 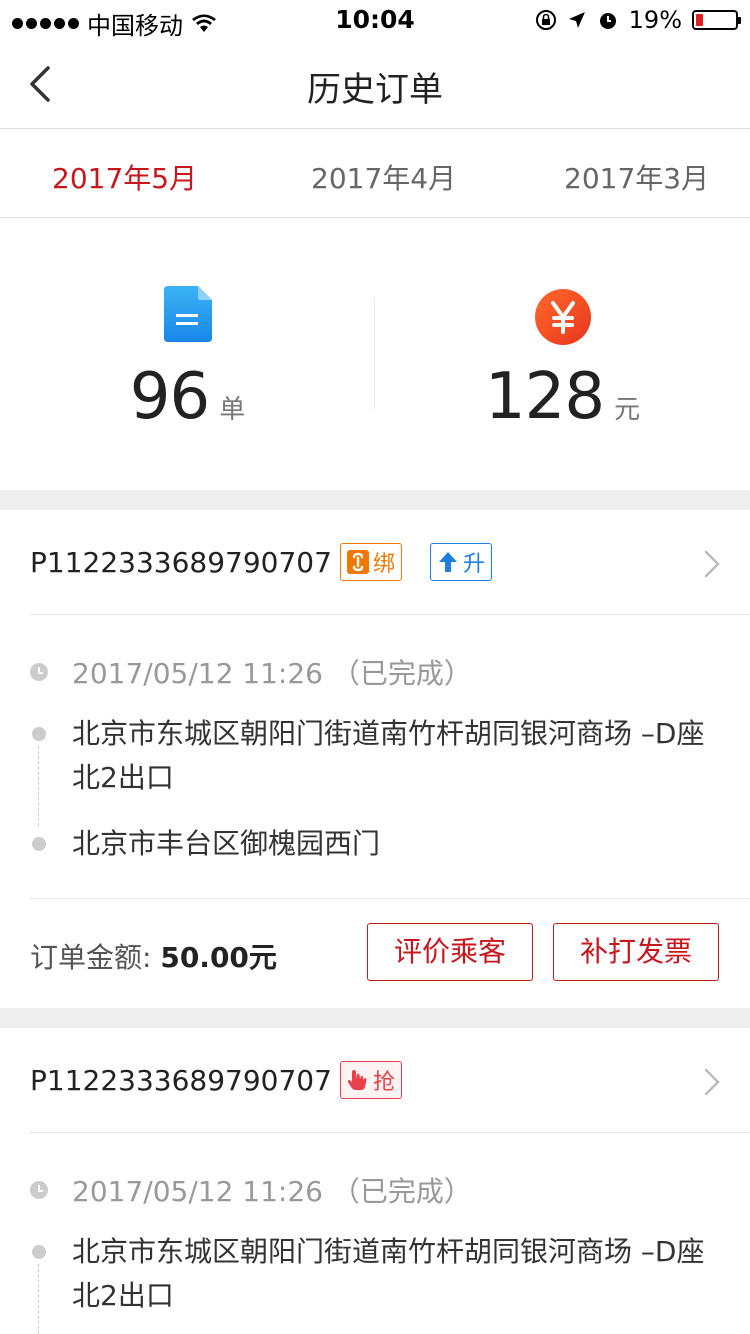 I want to click on rate-passenger-button: 评价乘客, so click(x=450, y=952).